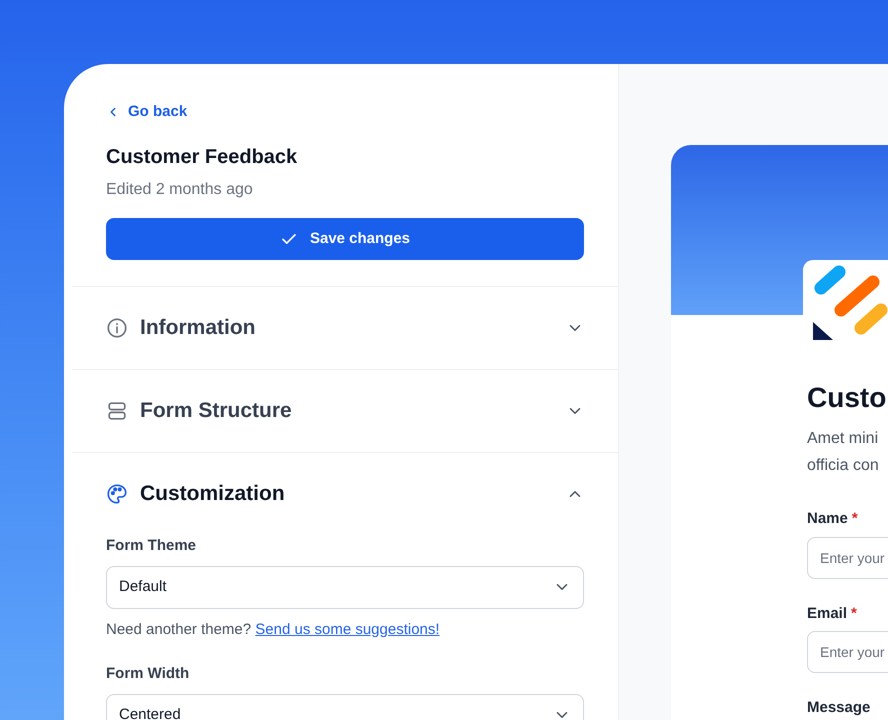  What do you see at coordinates (213, 494) in the screenshot?
I see `section-title: Customization` at bounding box center [213, 494].